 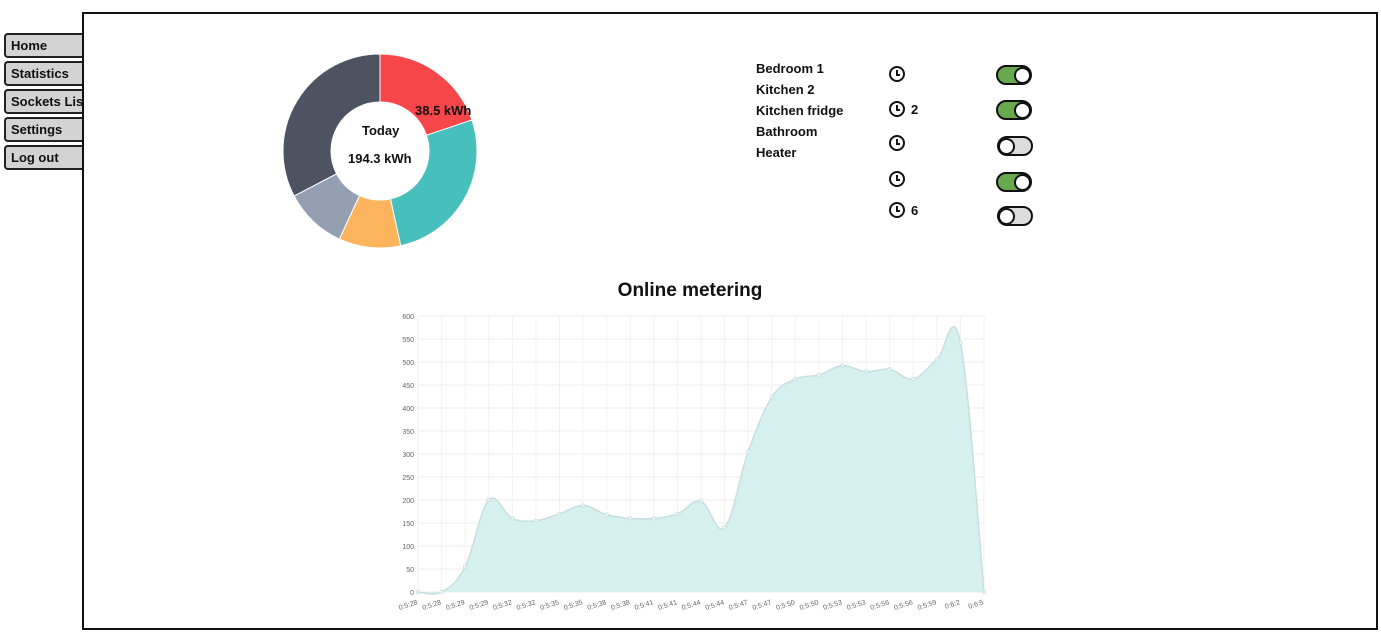 I want to click on socket-name-heater: Heater, so click(x=799, y=152).